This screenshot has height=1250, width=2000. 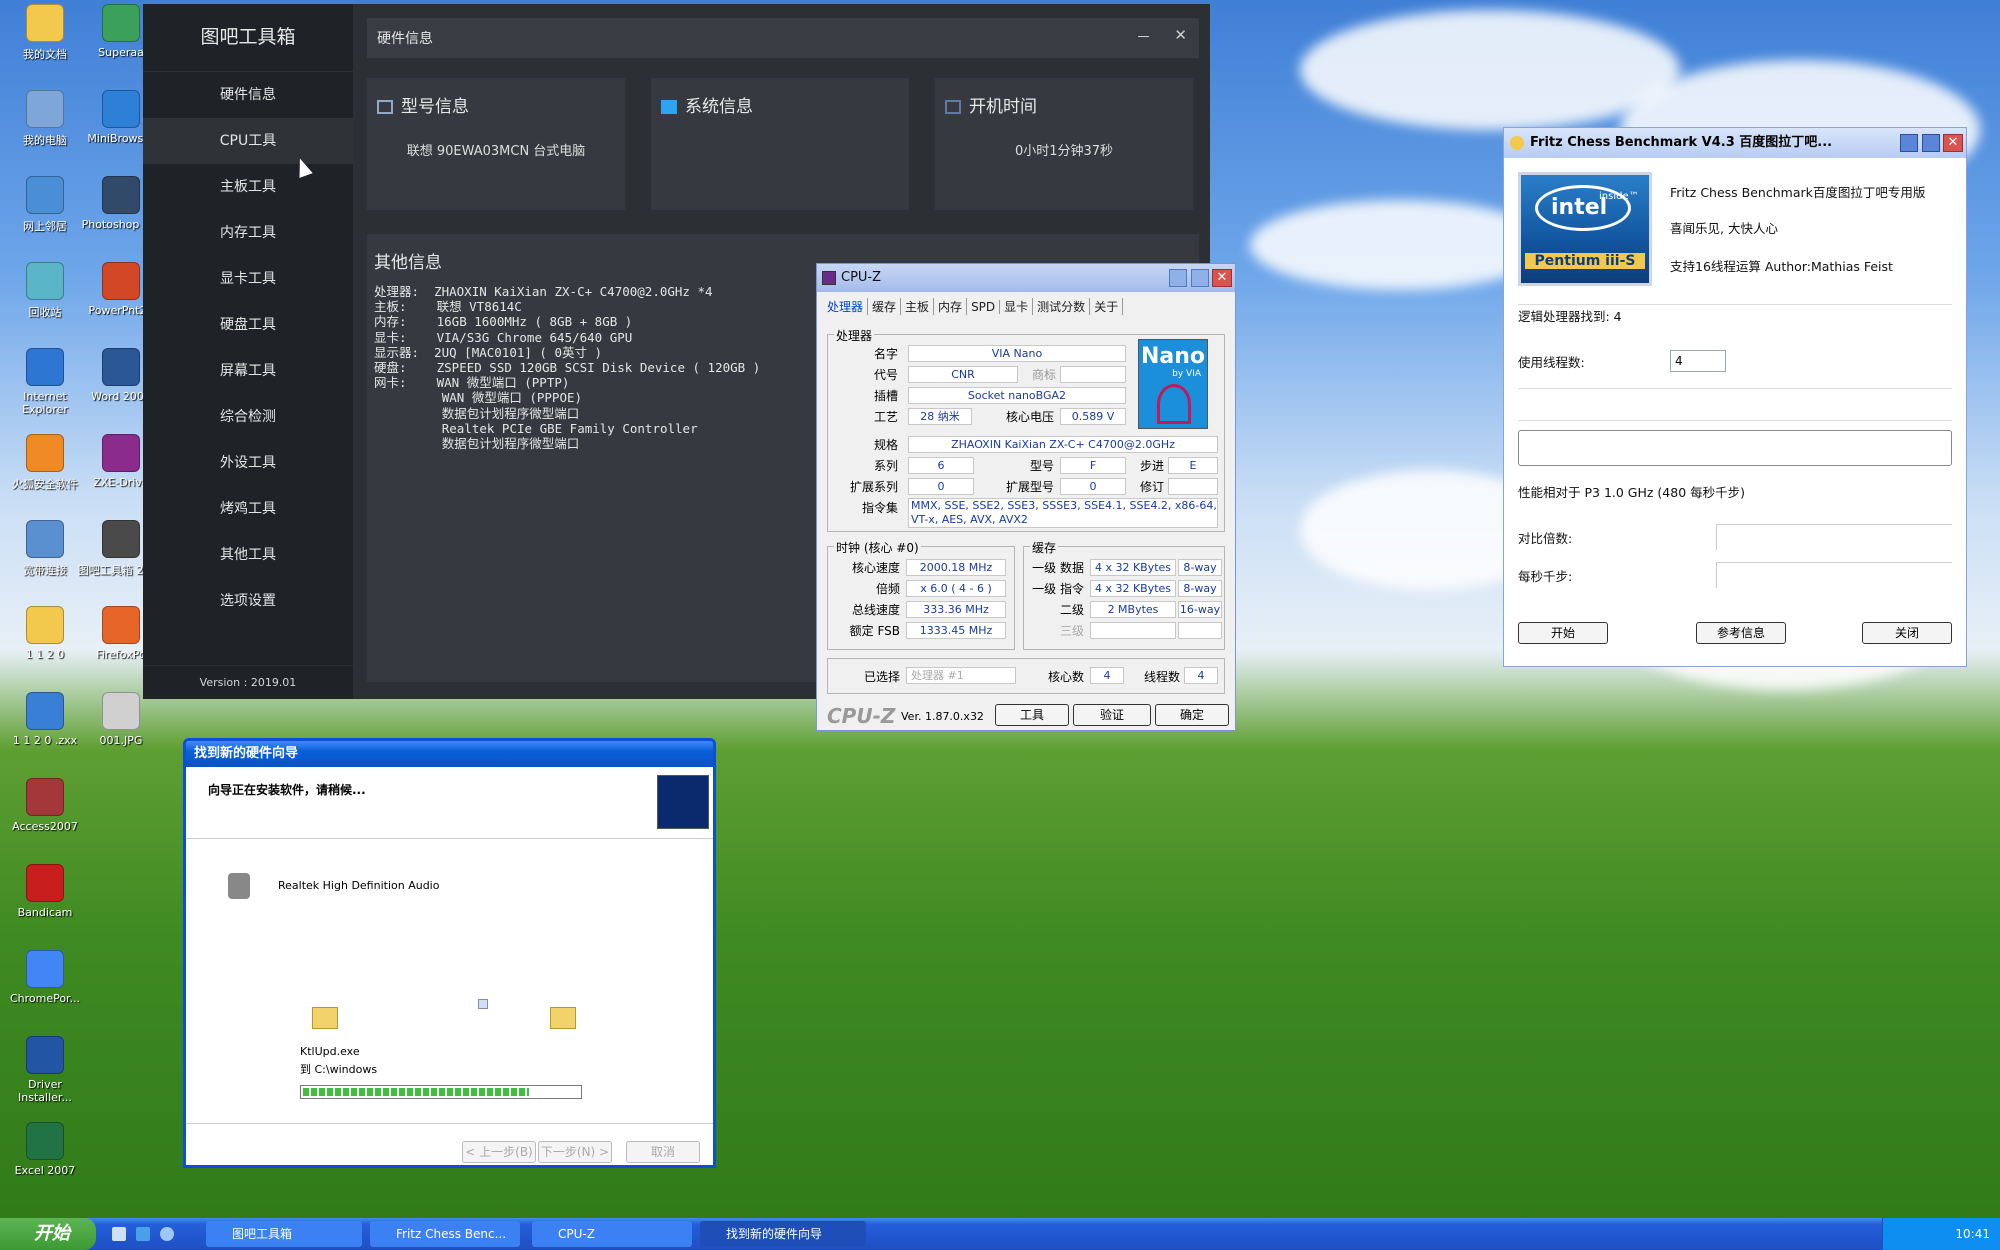 What do you see at coordinates (575, 1152) in the screenshot?
I see `next-button: 下一步(N) >` at bounding box center [575, 1152].